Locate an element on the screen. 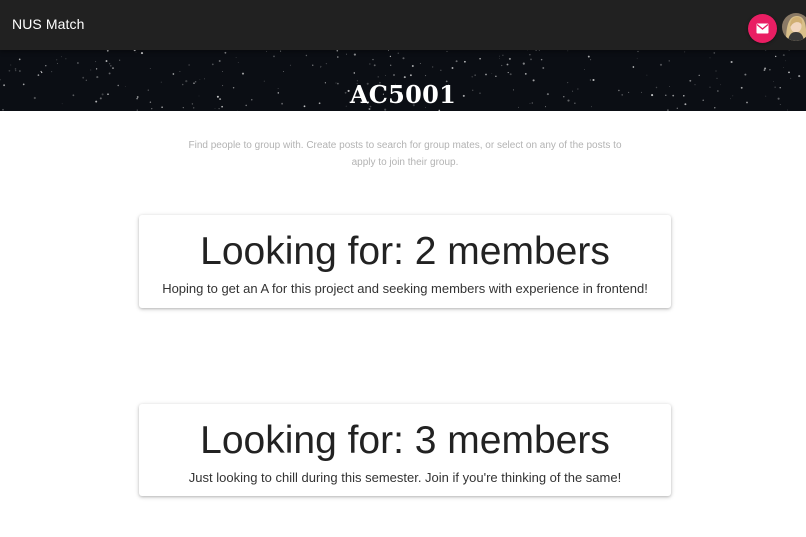 The image size is (806, 537). post-title: Looking for: 3 members is located at coordinates (405, 440).